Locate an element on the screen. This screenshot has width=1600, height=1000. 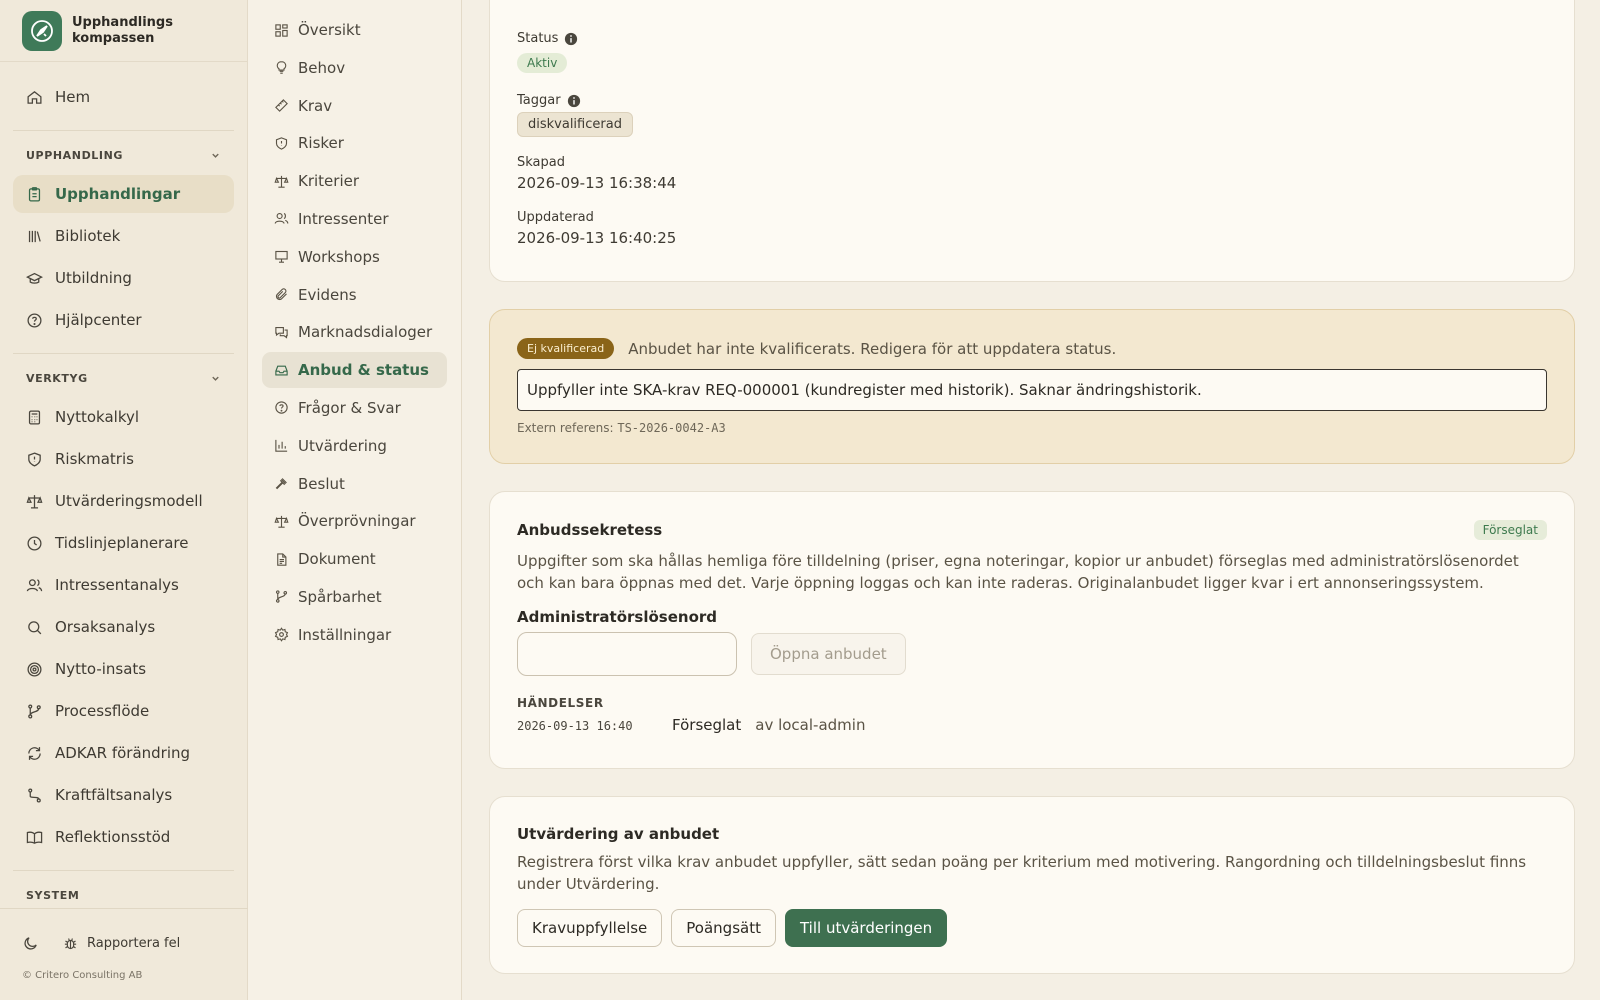
go-to-evaluation-button: Till utvärderingen is located at coordinates (866, 928).